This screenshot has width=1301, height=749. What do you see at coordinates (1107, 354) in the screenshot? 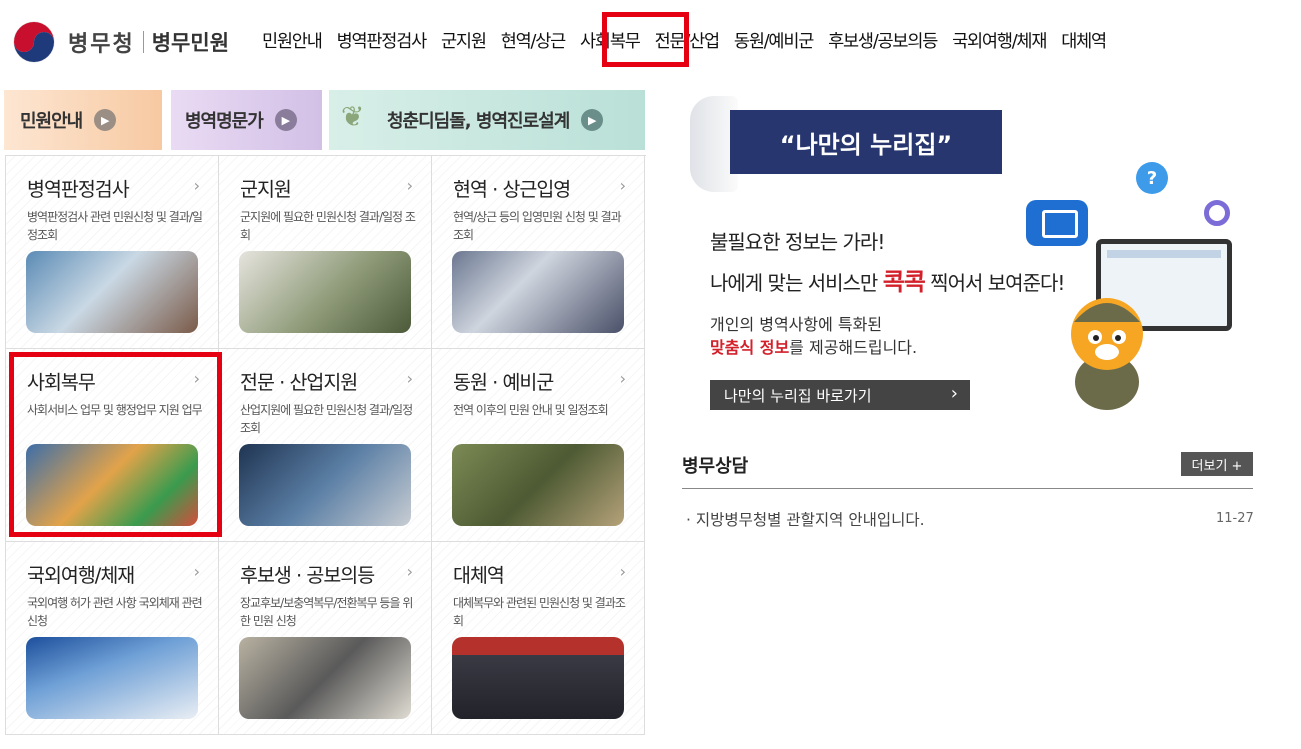
I see `tiger-mascot-icon` at bounding box center [1107, 354].